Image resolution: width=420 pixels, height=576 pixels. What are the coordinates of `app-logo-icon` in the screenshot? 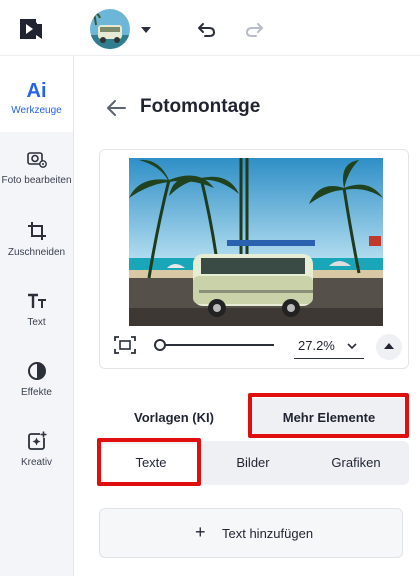 It's located at (31, 29).